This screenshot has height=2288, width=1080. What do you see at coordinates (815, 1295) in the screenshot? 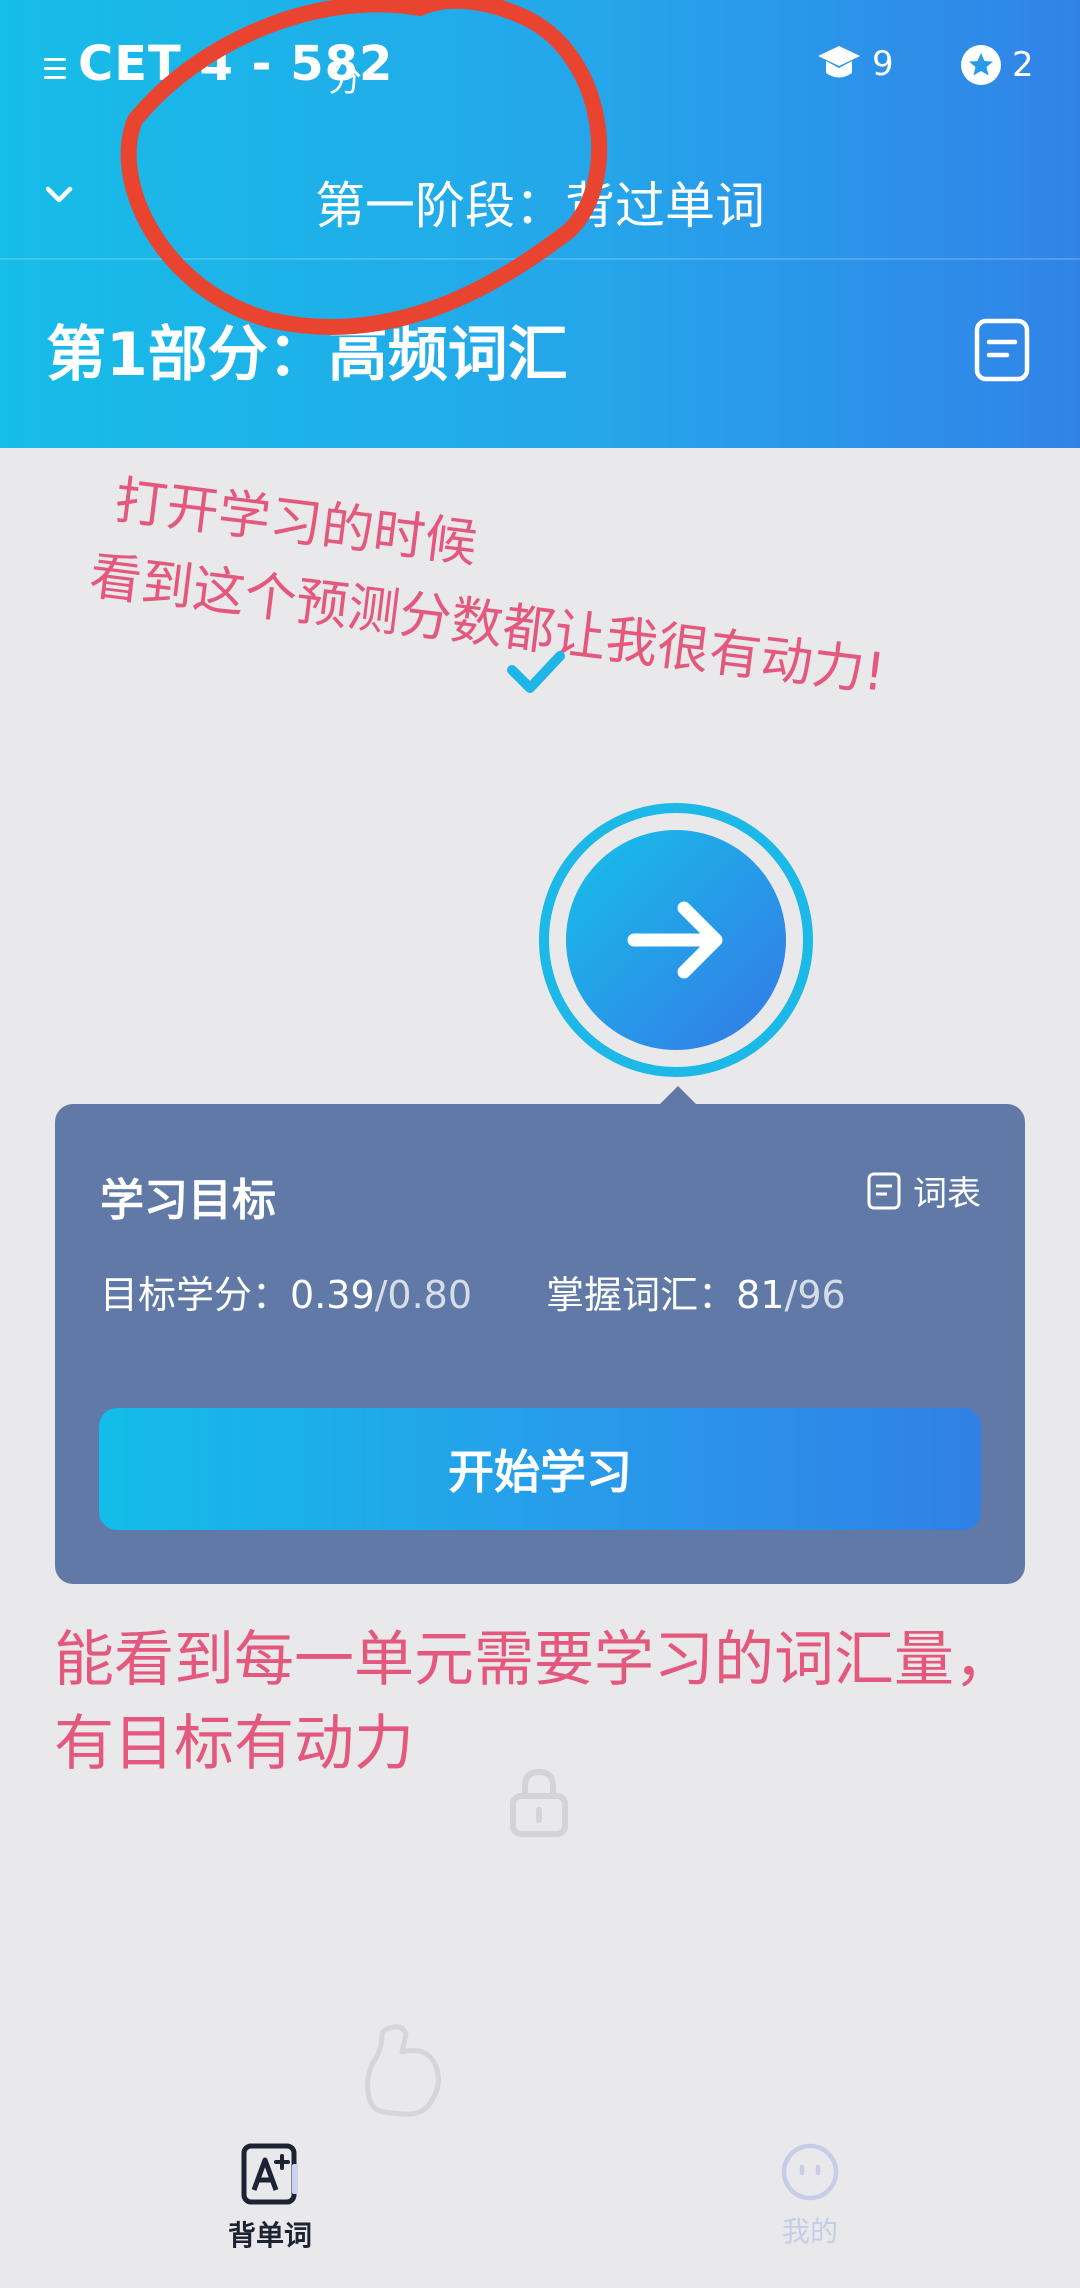
I see `vocab-total: /96` at bounding box center [815, 1295].